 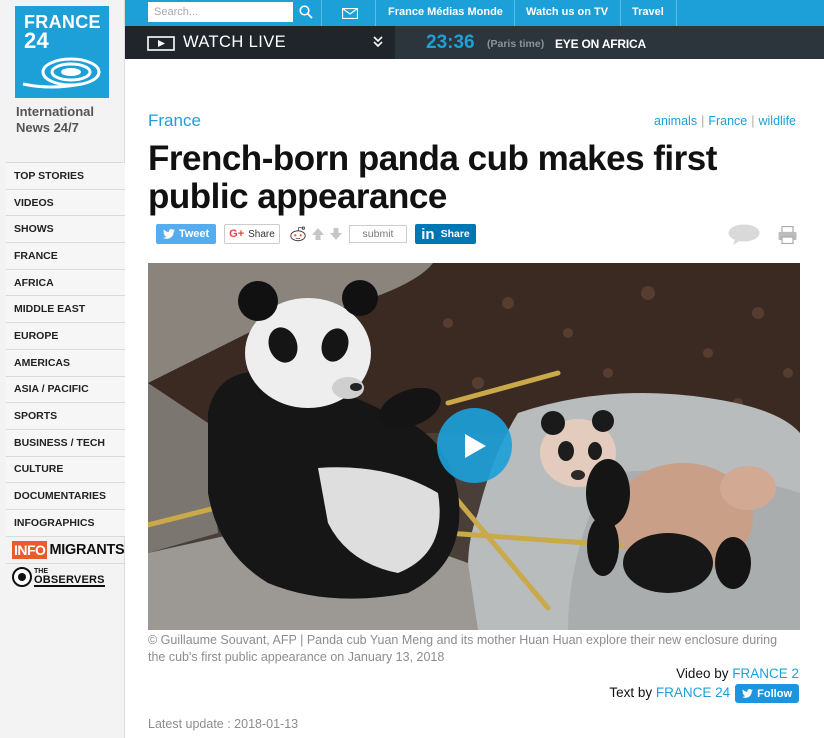 I want to click on linkedin-label: Share, so click(x=455, y=234).